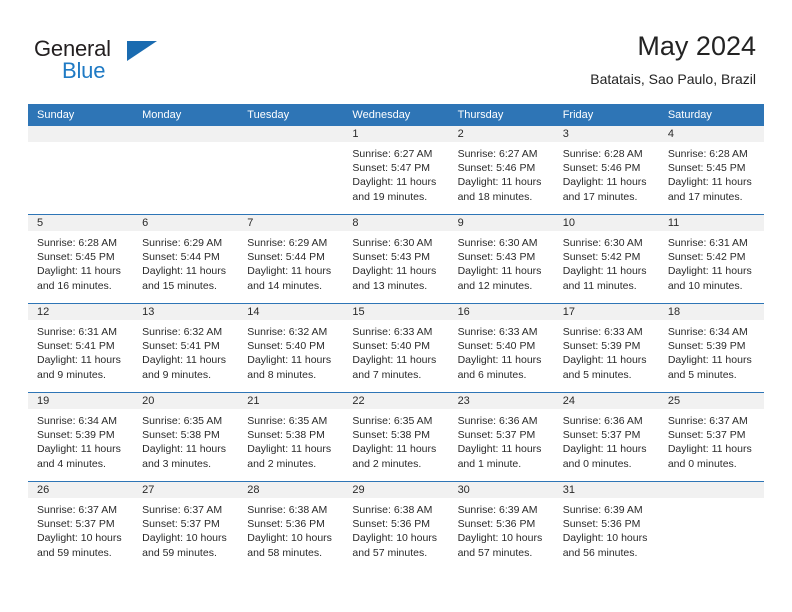 This screenshot has height=612, width=792. I want to click on daylight-text-line2: and 3 minutes., so click(177, 463).